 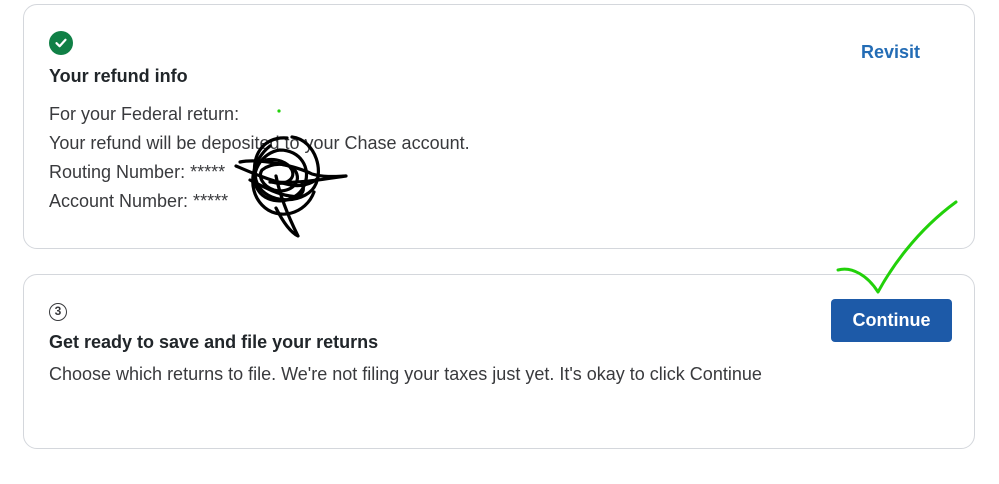 I want to click on routing-number-text: Routing Number: *****, so click(x=137, y=172).